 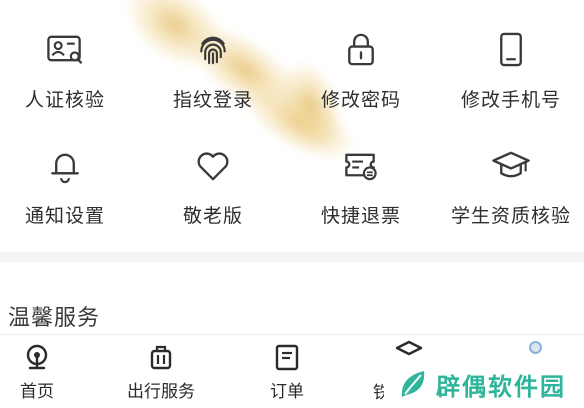 What do you see at coordinates (361, 167) in the screenshot?
I see `ticket-refund-icon` at bounding box center [361, 167].